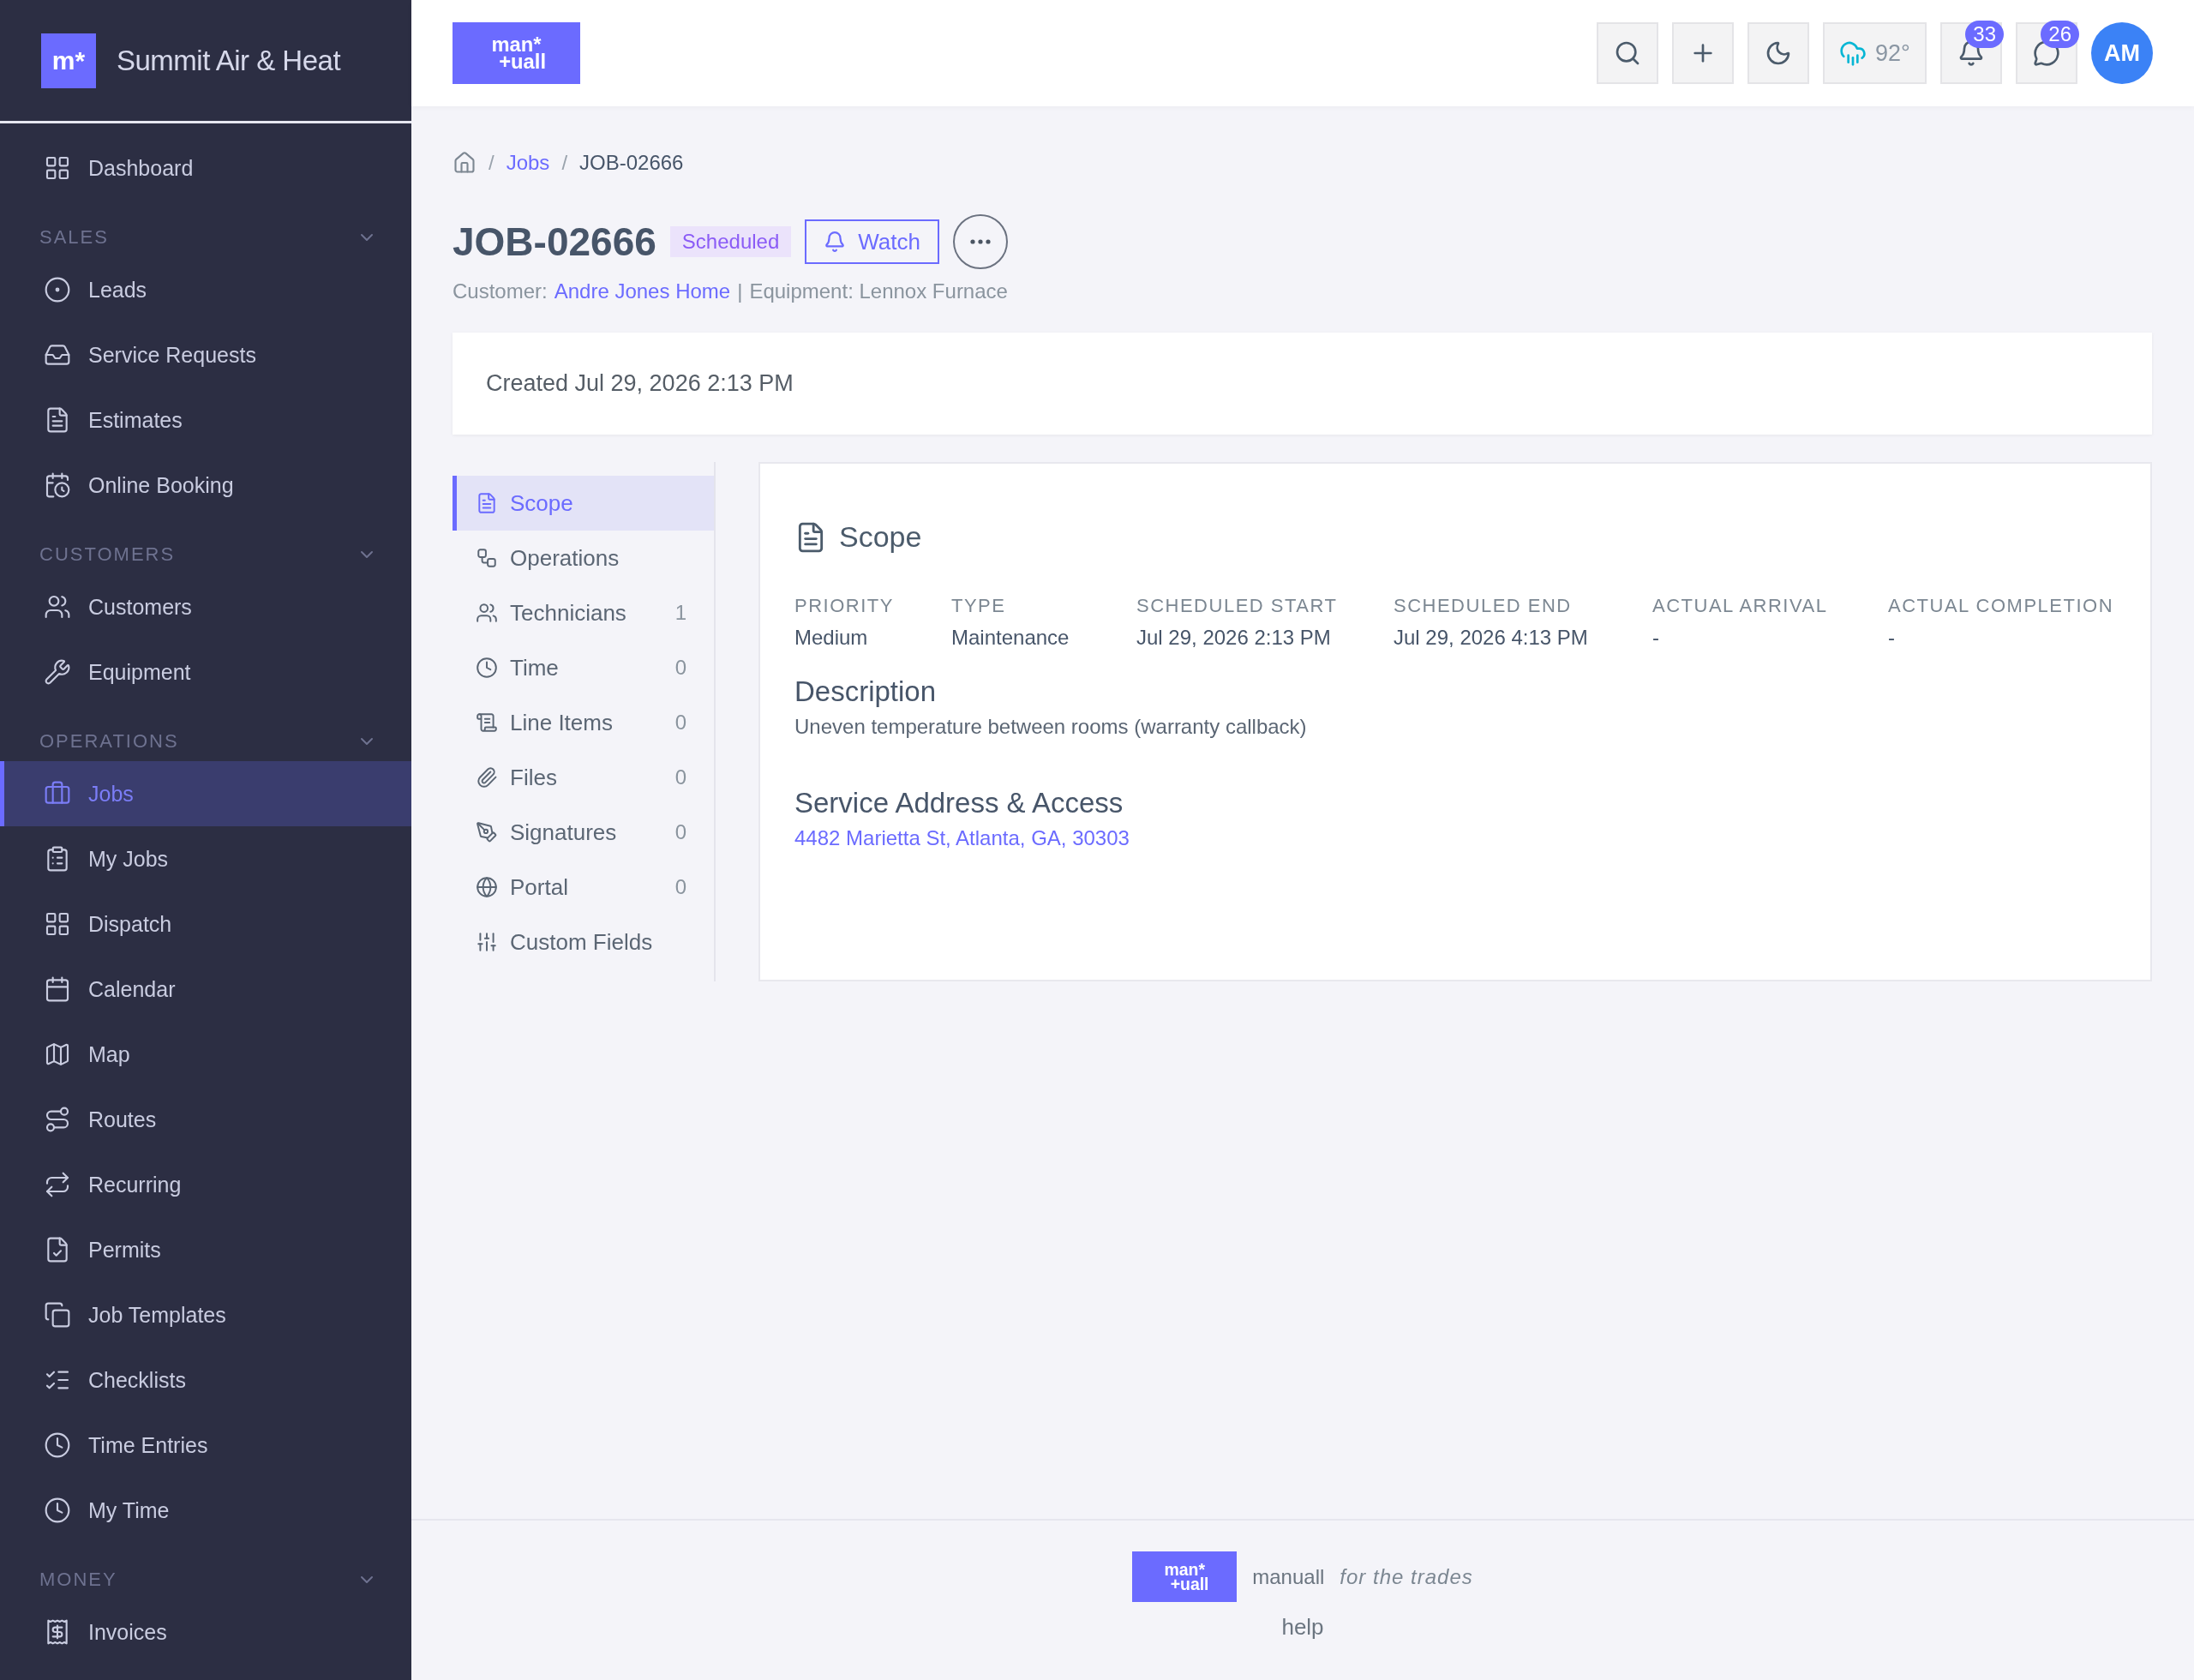 Image resolution: width=2194 pixels, height=1680 pixels. I want to click on section-label: CUSTOMERS, so click(107, 554).